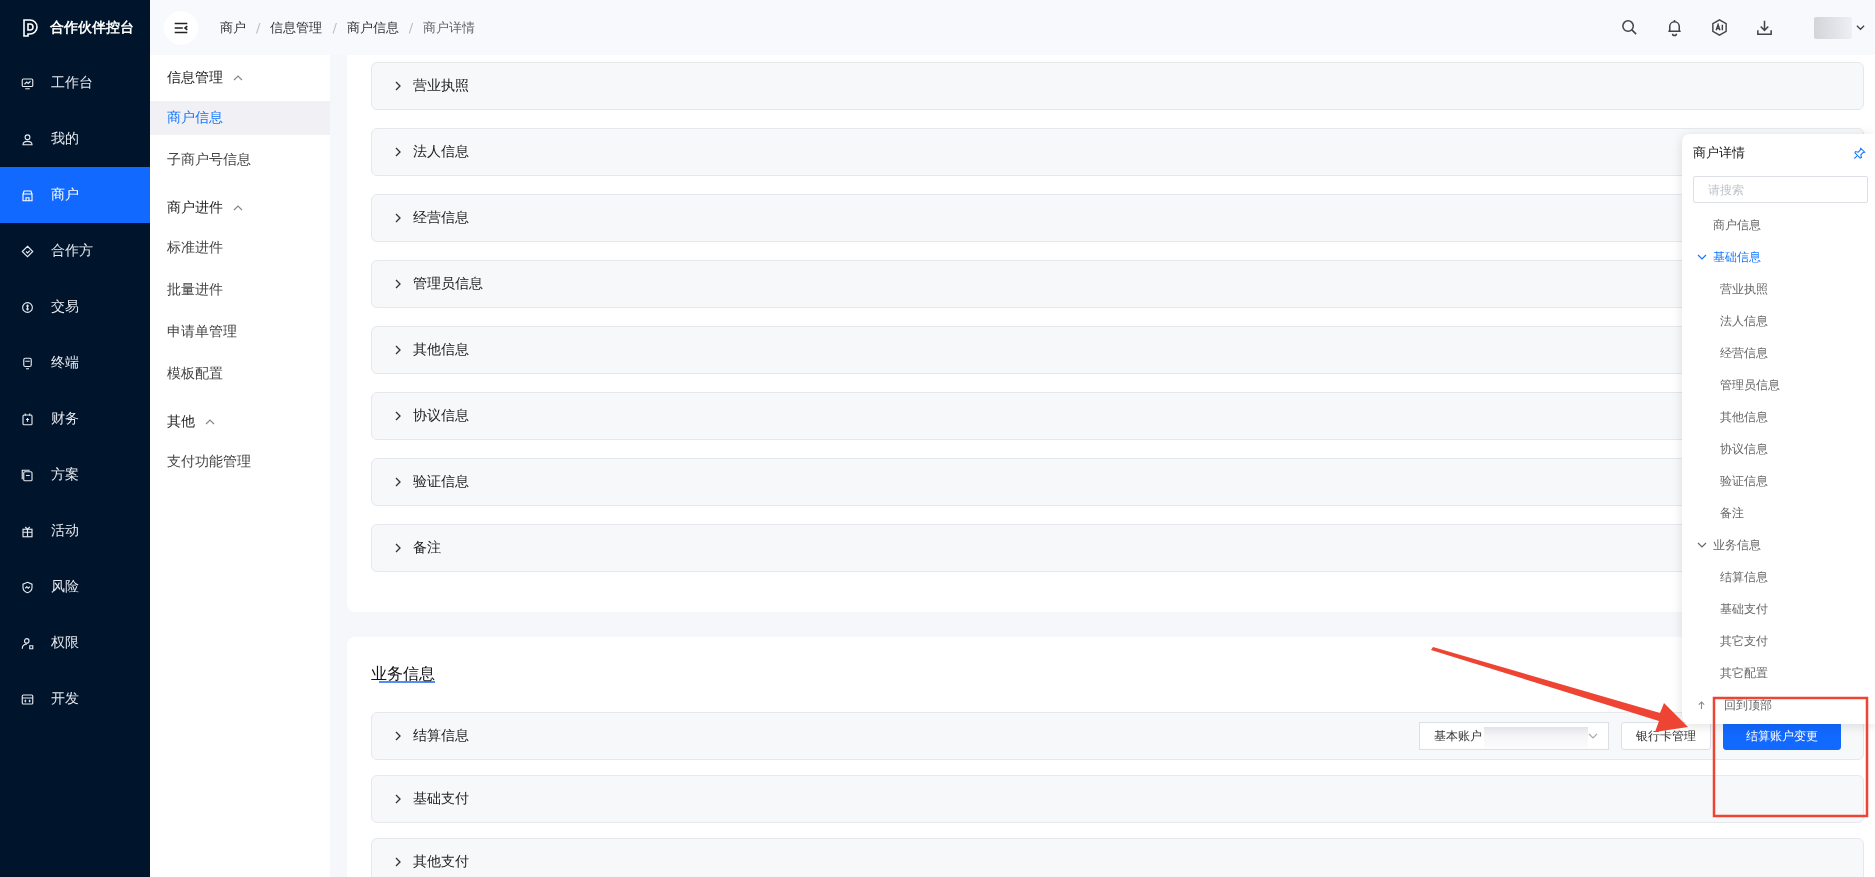 The height and width of the screenshot is (877, 1875). I want to click on panel-title: 协议信息, so click(441, 416).